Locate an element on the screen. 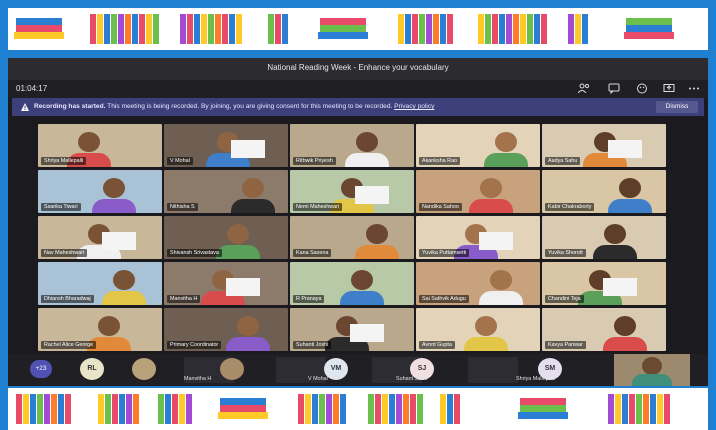  dismiss-button: Dismiss is located at coordinates (677, 107).